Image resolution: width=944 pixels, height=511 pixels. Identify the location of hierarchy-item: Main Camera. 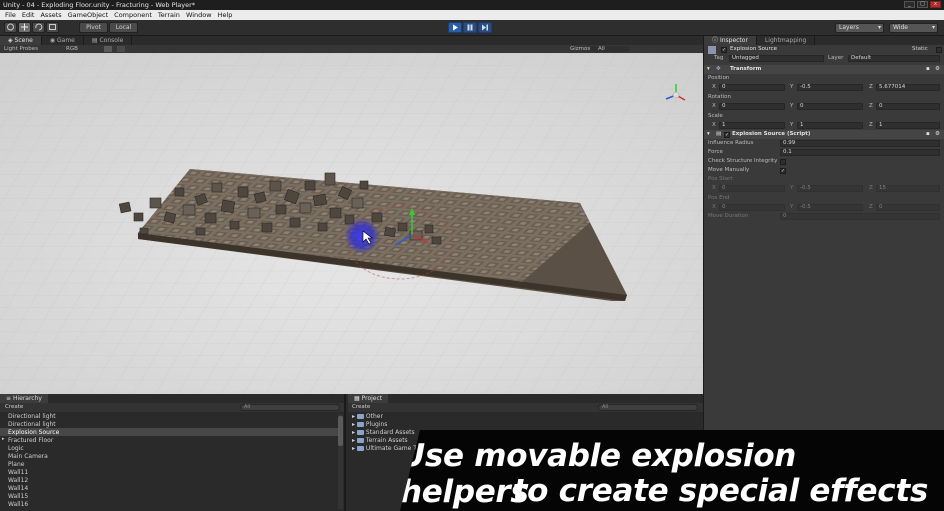
(28, 456).